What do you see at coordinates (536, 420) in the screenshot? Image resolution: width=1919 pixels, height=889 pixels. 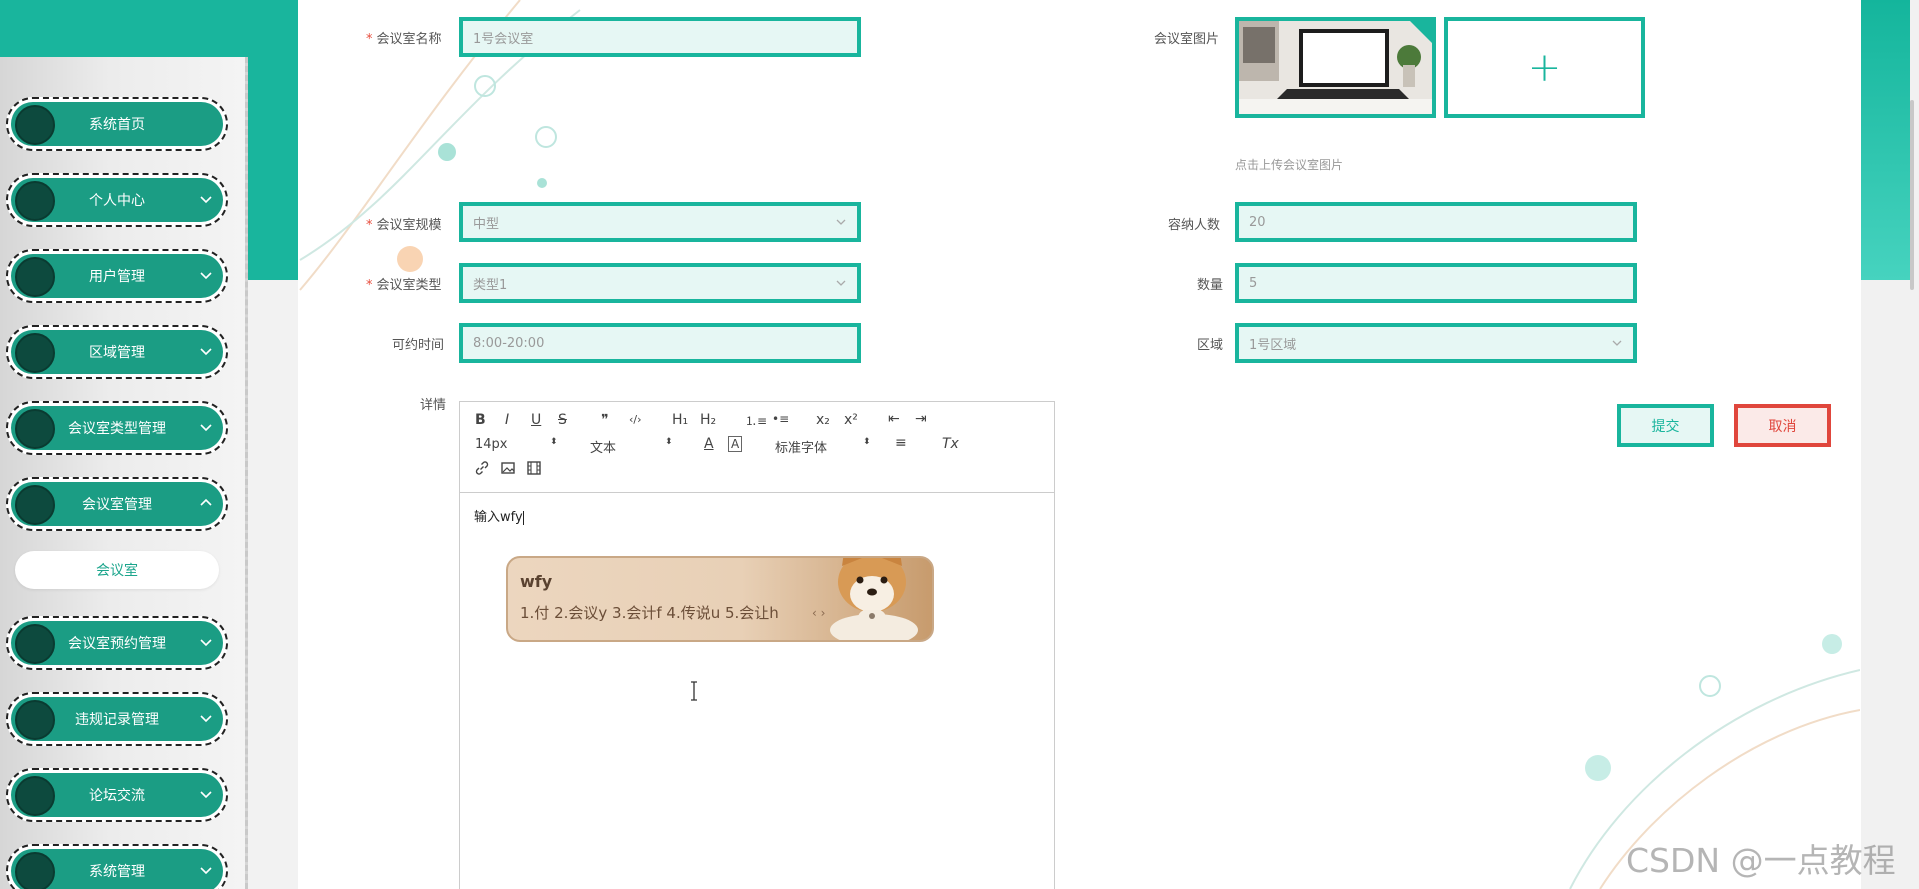 I see `underline-button: U` at bounding box center [536, 420].